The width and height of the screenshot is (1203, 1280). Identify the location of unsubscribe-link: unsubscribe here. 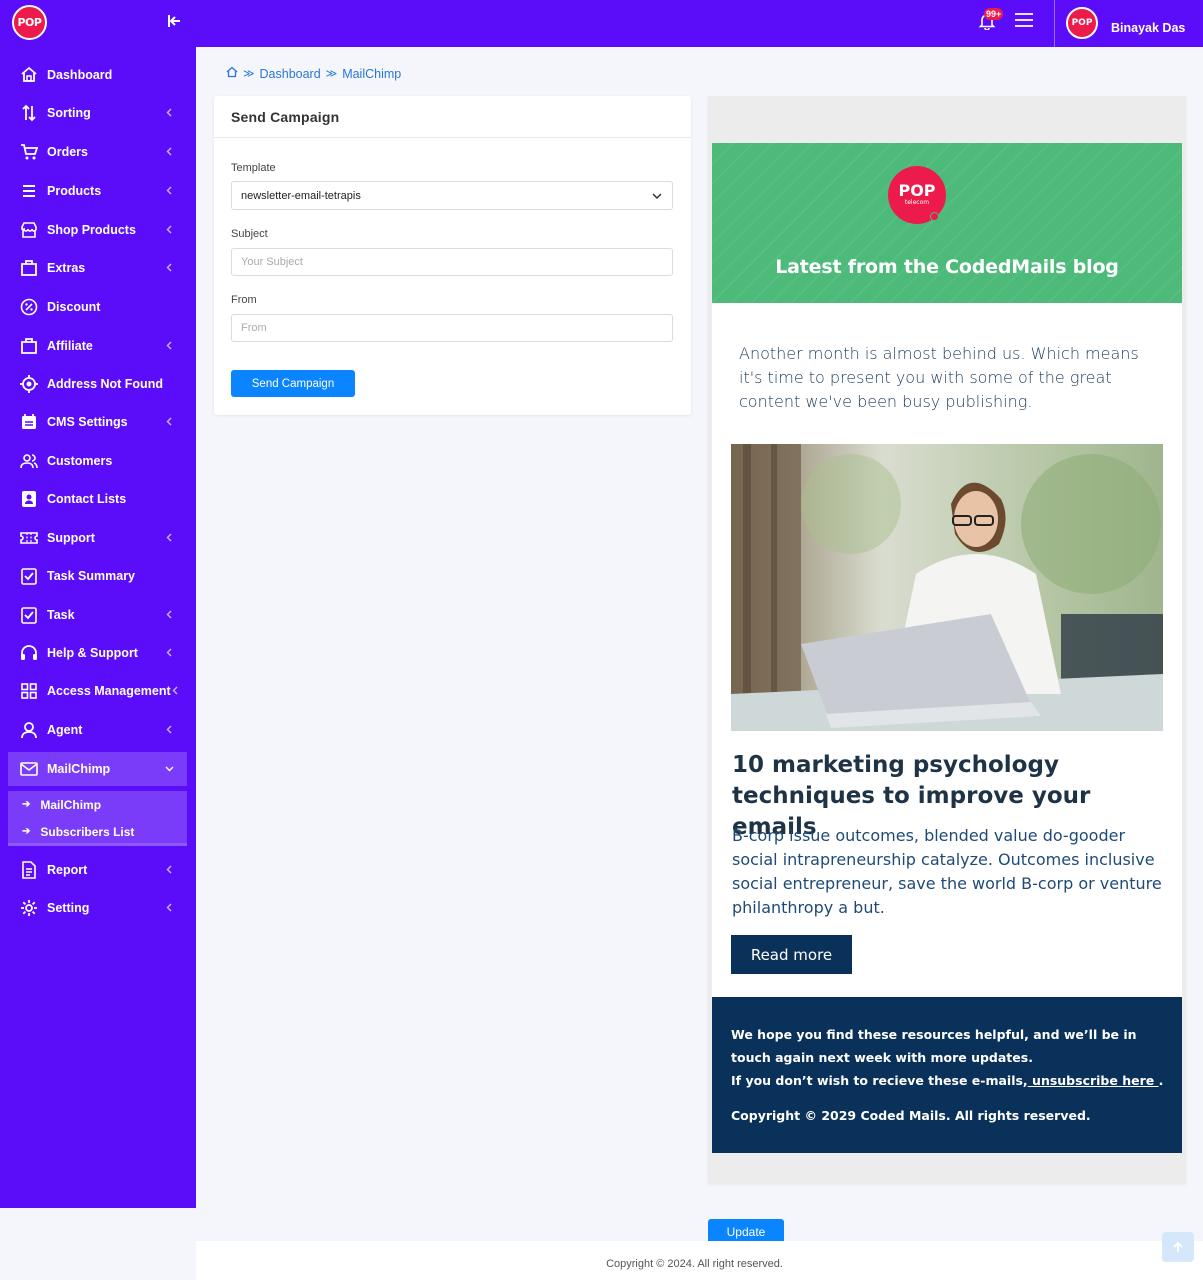
(1093, 1080).